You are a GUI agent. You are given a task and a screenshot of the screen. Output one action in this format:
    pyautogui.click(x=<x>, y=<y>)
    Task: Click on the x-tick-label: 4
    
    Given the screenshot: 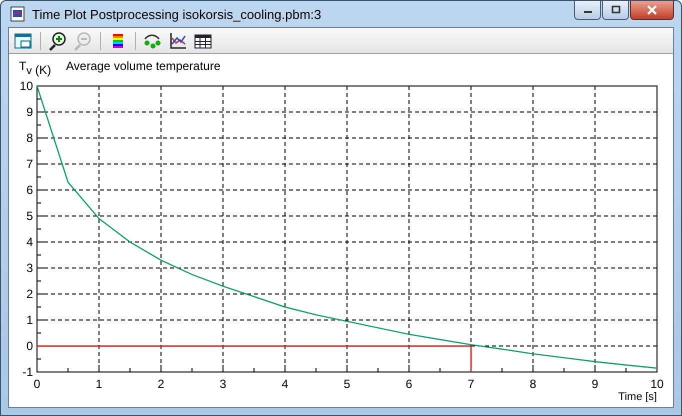 What is the action you would take?
    pyautogui.click(x=285, y=384)
    